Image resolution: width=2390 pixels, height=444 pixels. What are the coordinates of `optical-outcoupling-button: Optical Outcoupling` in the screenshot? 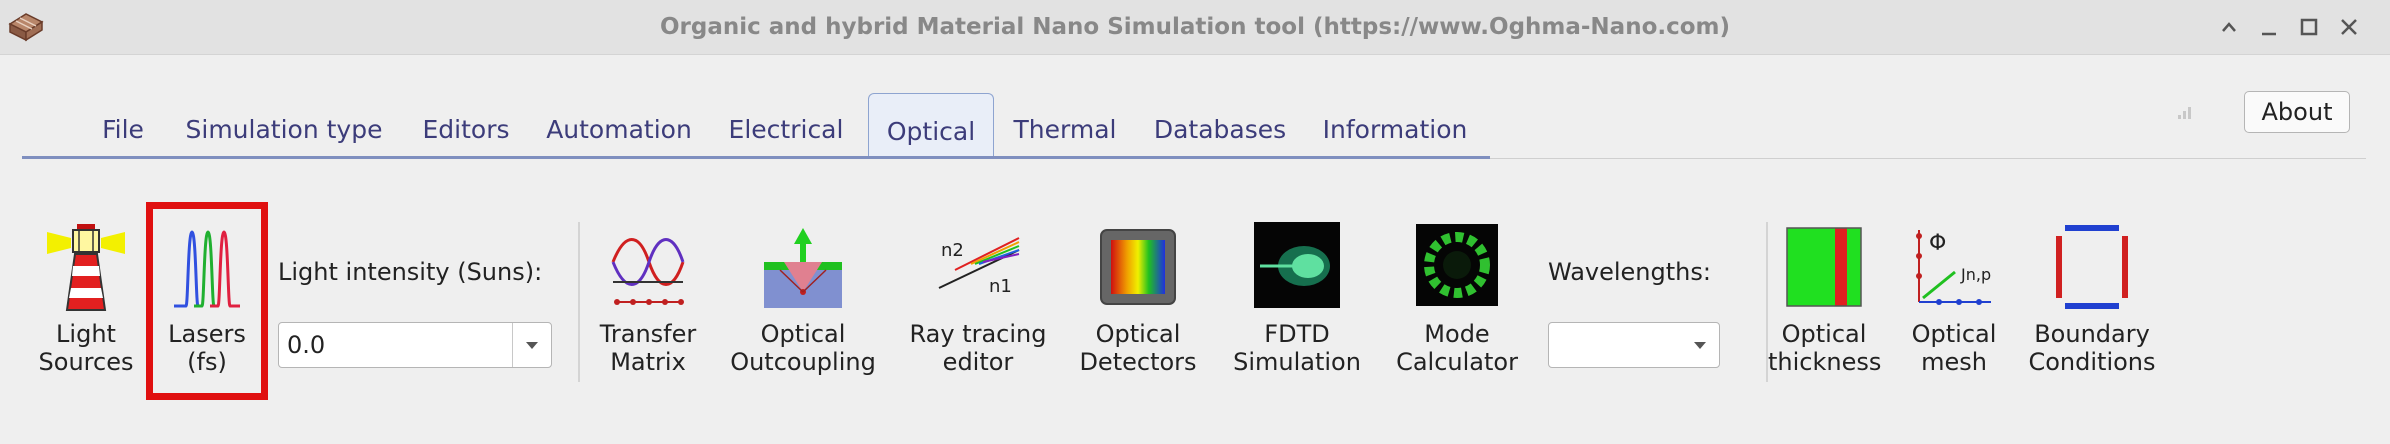 It's located at (803, 299).